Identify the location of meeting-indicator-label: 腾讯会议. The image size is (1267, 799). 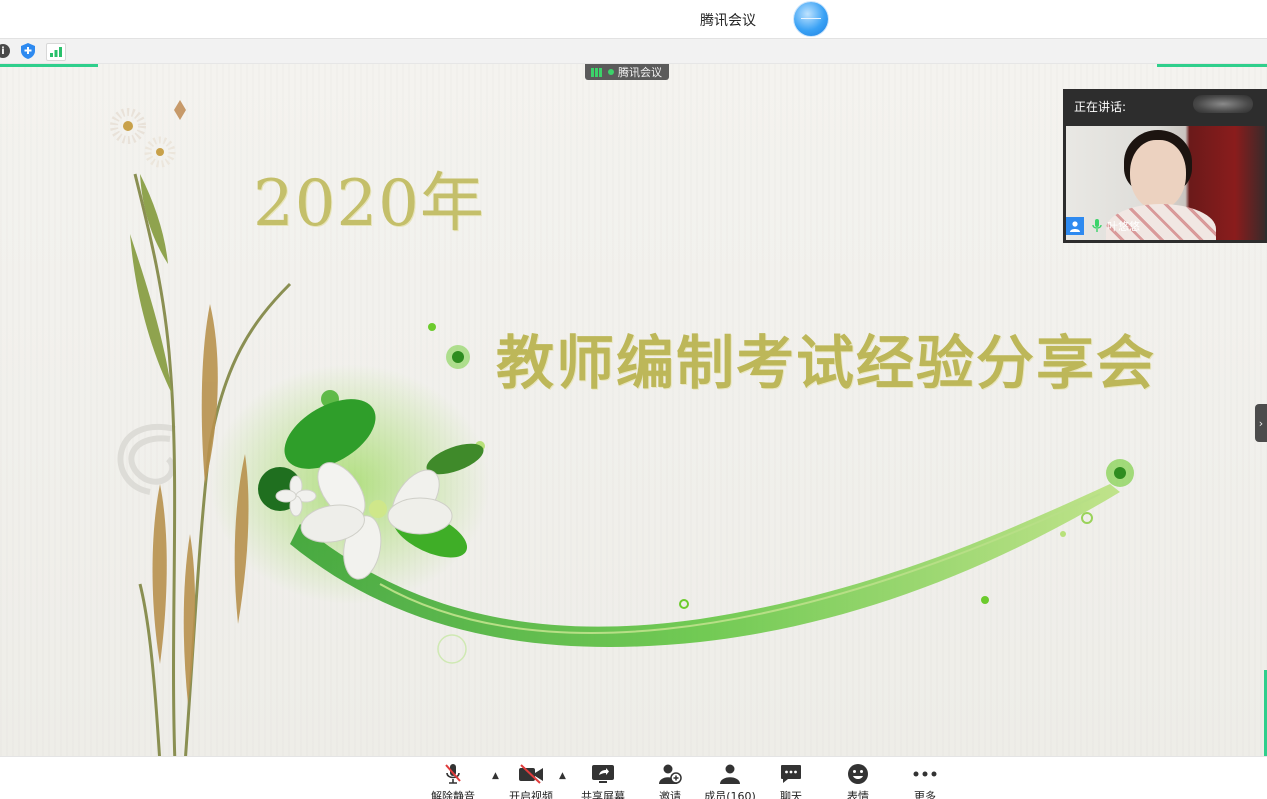
(640, 72).